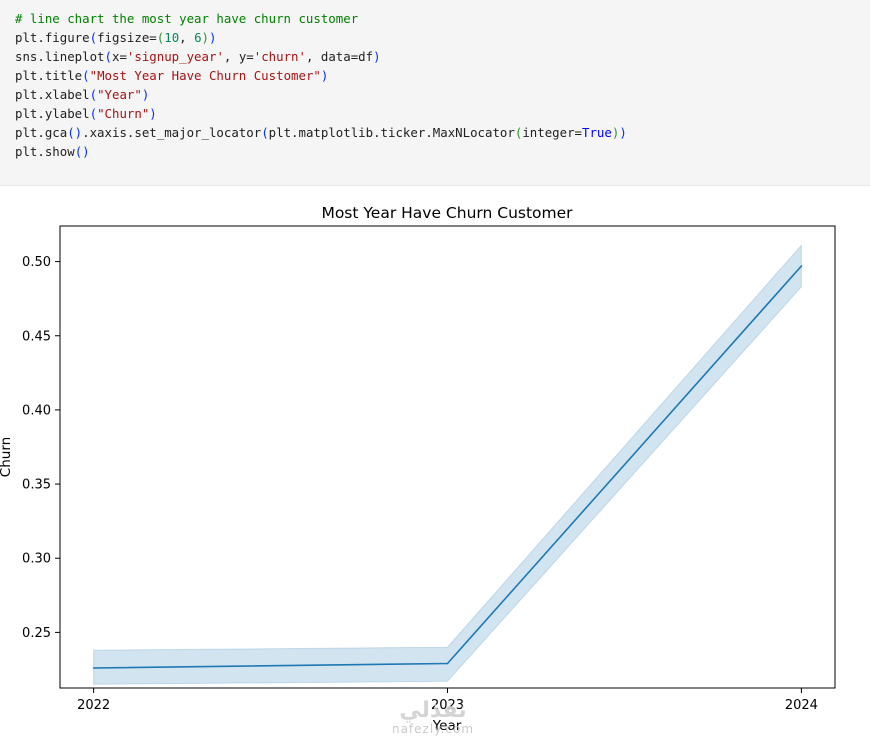  Describe the element at coordinates (36, 633) in the screenshot. I see `y-tick-label: 0.25` at that location.